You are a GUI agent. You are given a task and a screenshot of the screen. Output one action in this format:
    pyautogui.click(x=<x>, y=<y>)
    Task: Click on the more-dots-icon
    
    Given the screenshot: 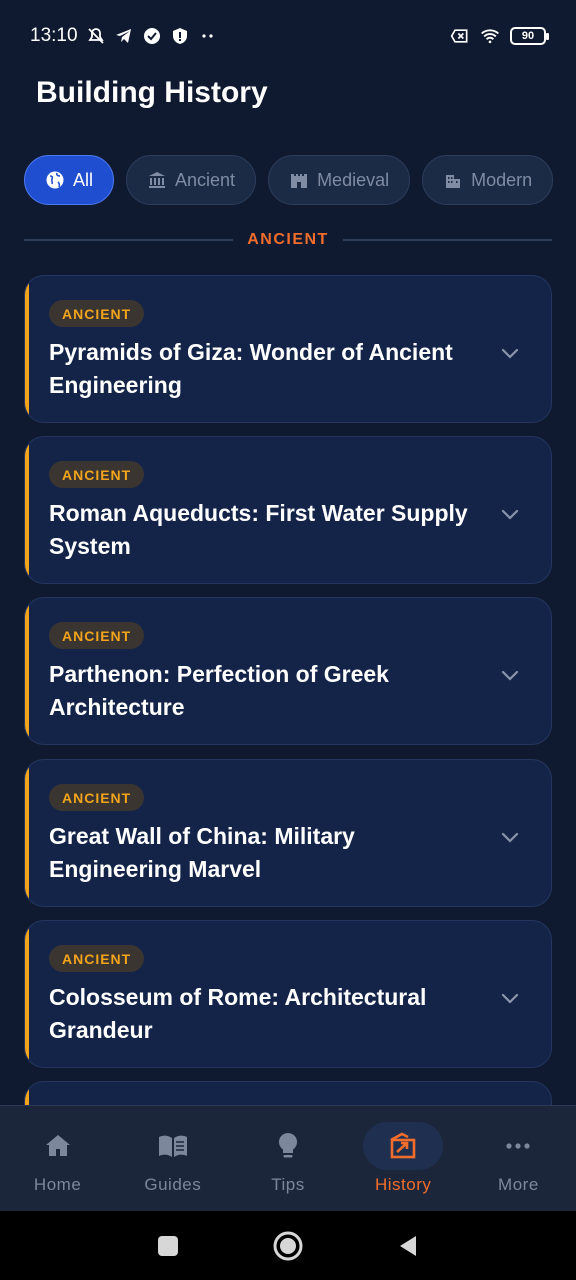 What is the action you would take?
    pyautogui.click(x=208, y=36)
    